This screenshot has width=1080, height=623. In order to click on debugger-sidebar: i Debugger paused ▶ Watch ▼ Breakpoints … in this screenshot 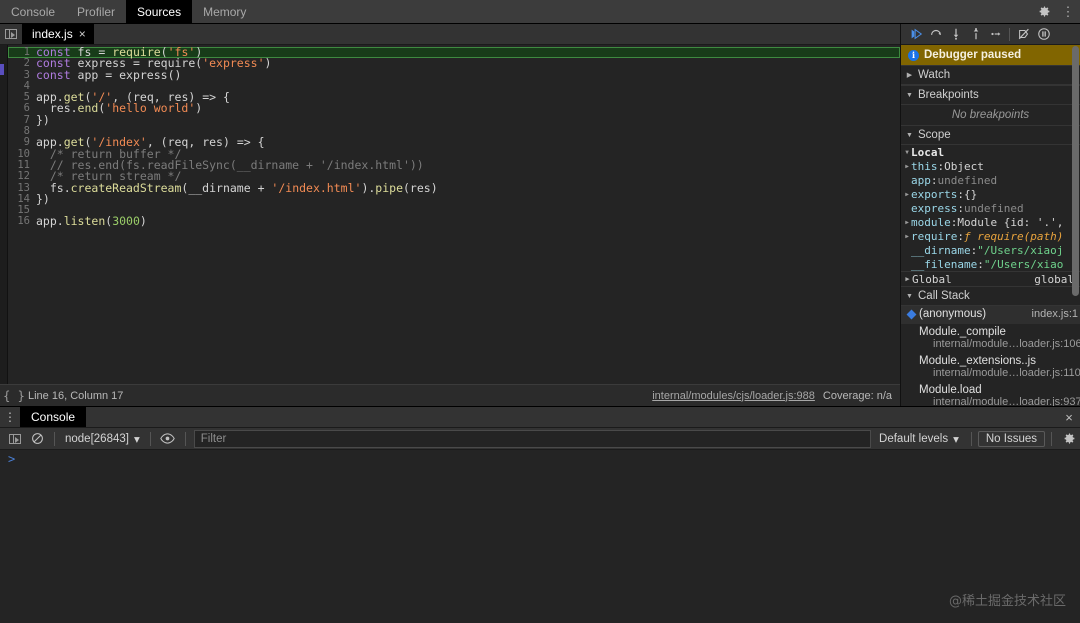, I will do `click(990, 216)`.